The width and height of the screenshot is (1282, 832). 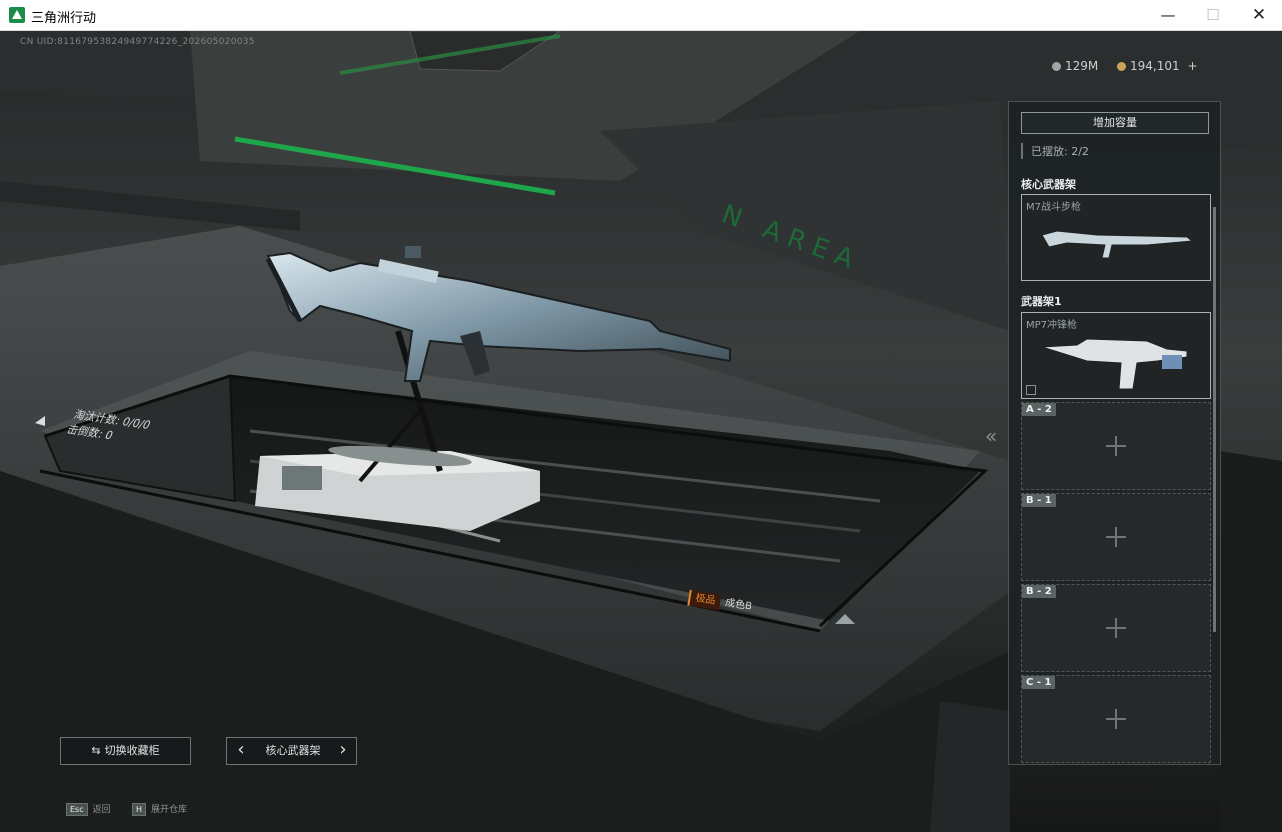 I want to click on rifle-thumbnail-icon, so click(x=1117, y=244).